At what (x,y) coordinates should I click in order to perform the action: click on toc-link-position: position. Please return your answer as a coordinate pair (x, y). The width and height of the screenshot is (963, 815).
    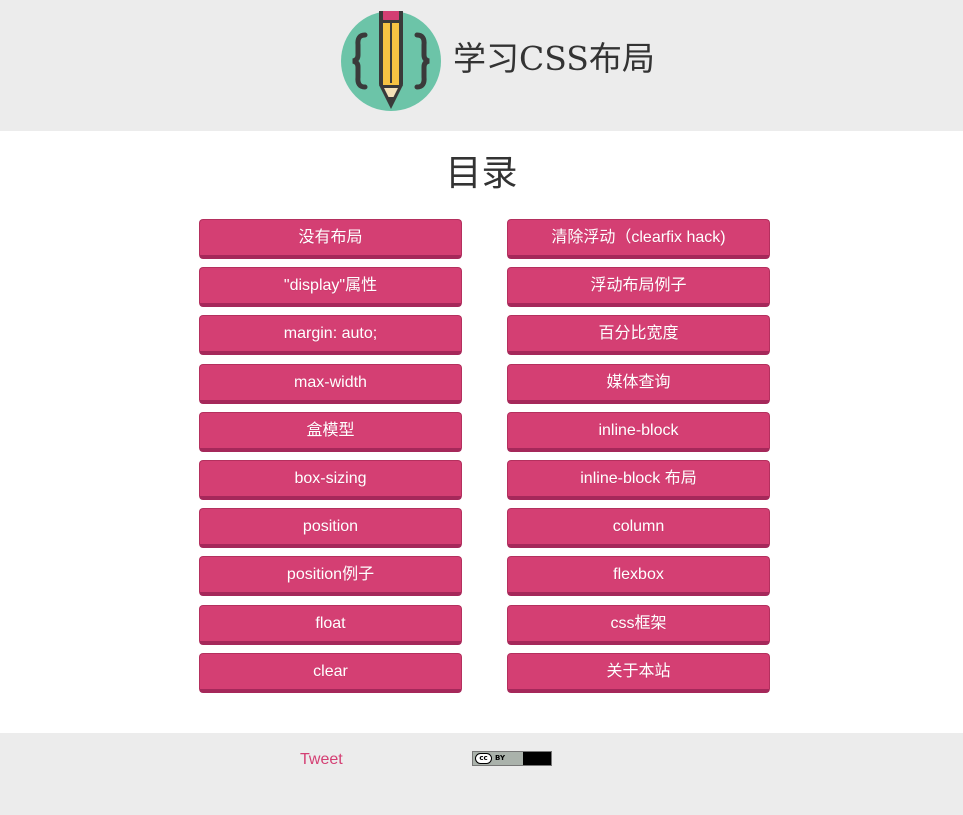
    Looking at the image, I should click on (330, 528).